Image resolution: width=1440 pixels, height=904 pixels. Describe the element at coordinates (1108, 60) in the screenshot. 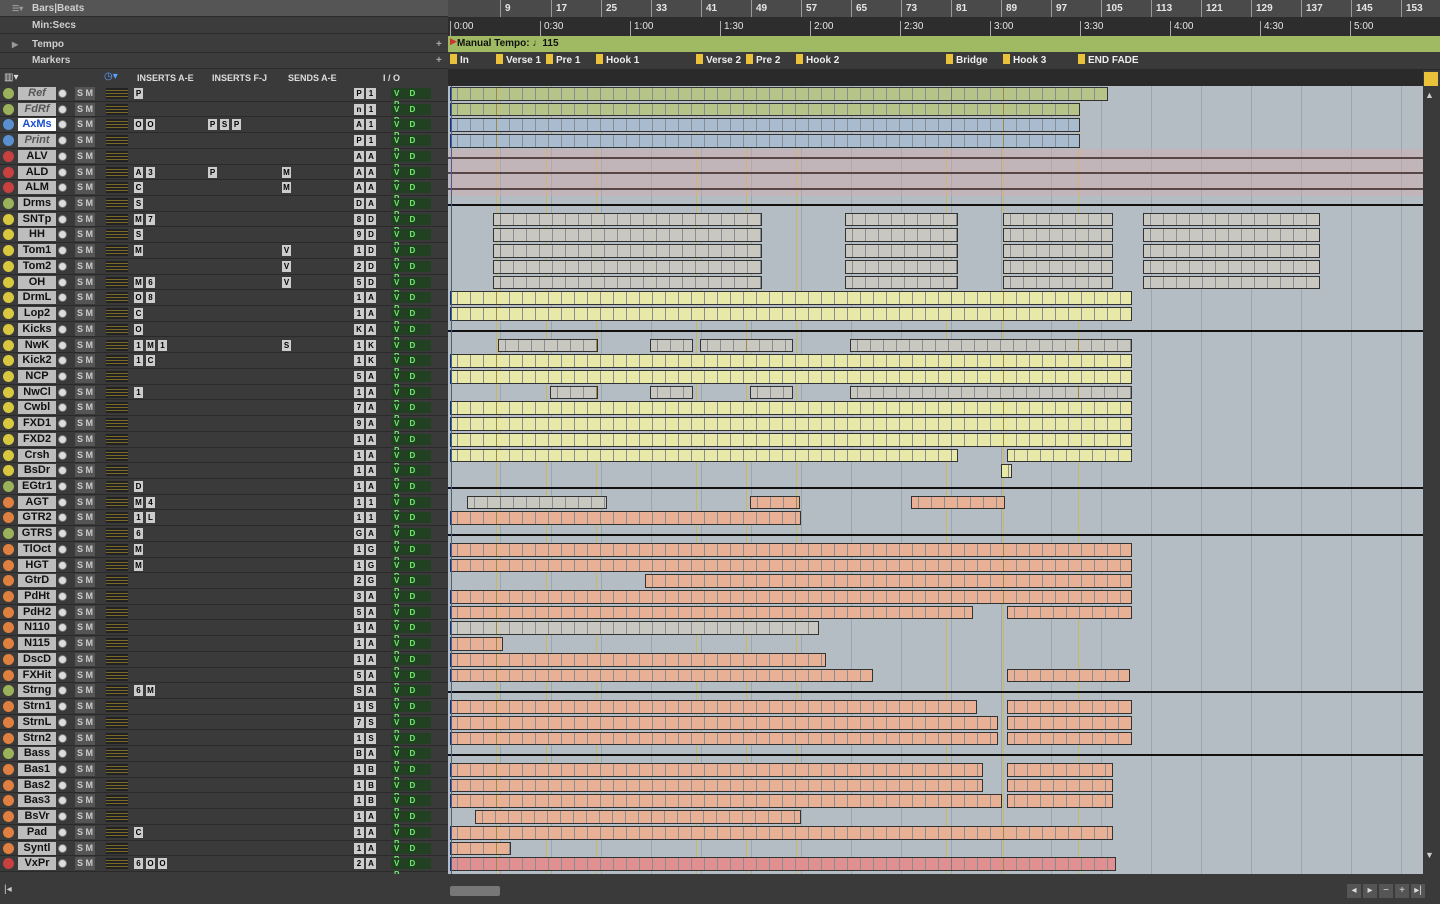

I see `marker: END FADE` at that location.